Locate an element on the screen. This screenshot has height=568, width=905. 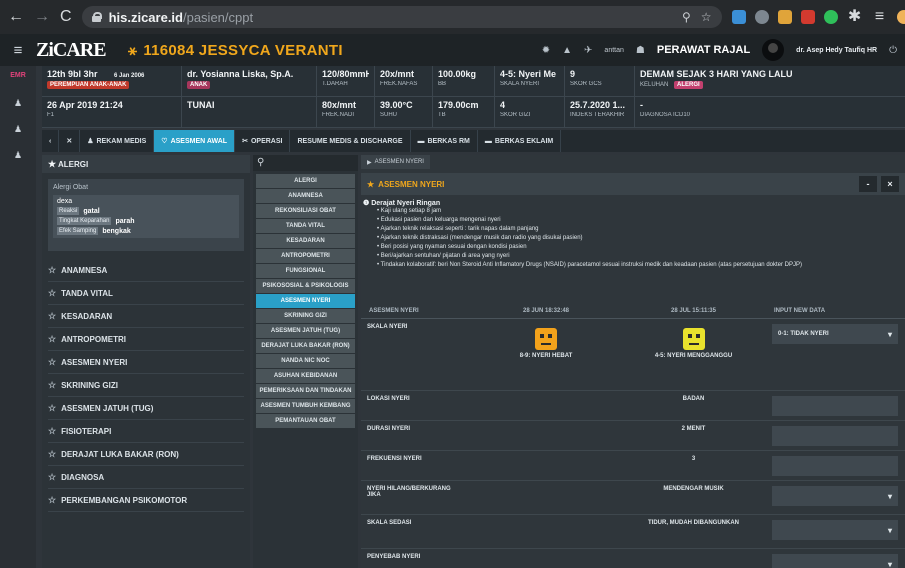
breadcrumb: ▶ ASESMEN NYERI is located at coordinates (395, 162).